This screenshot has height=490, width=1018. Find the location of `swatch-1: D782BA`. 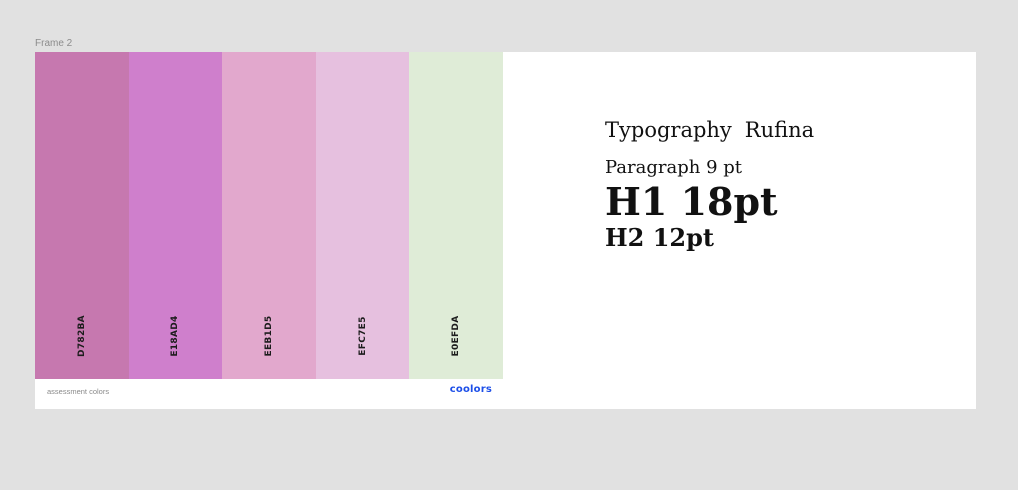

swatch-1: D782BA is located at coordinates (82, 215).